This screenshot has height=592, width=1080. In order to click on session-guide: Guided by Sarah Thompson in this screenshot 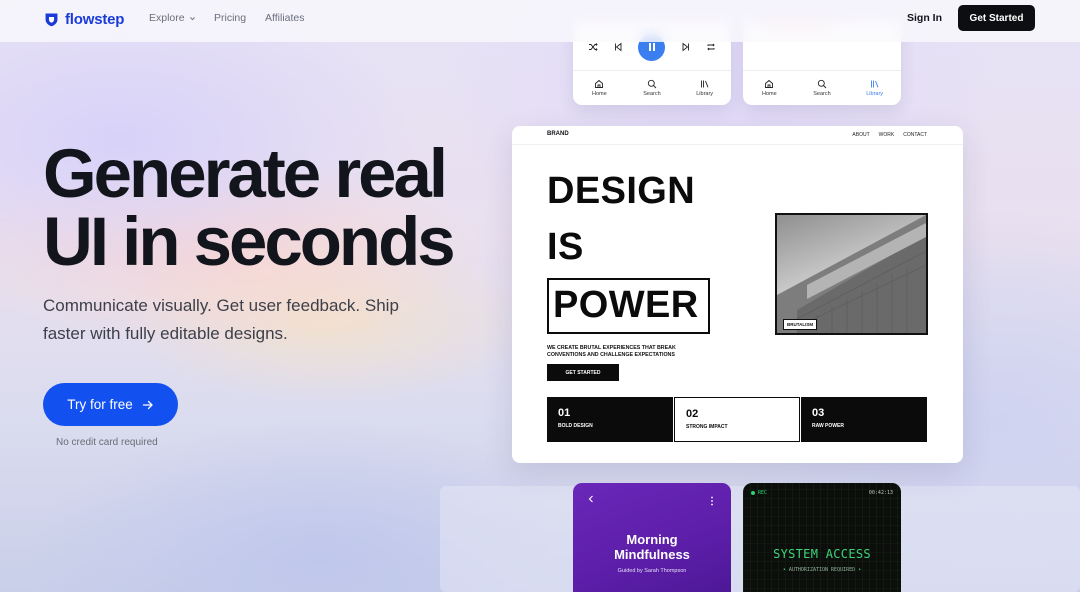, I will do `click(652, 571)`.